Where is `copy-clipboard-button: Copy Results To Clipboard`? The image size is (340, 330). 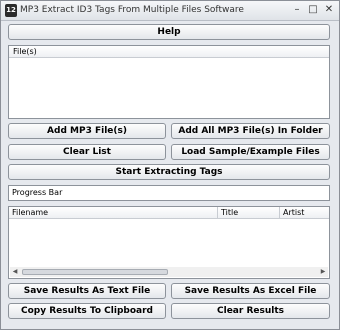
copy-clipboard-button: Copy Results To Clipboard is located at coordinates (87, 311).